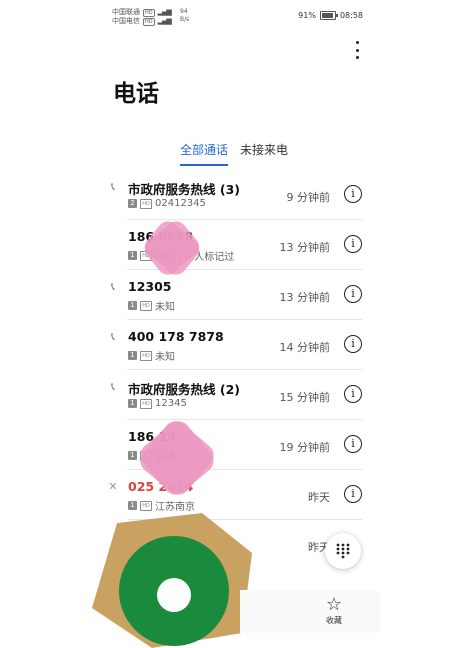  What do you see at coordinates (126, 12) in the screenshot?
I see `carrier-1: 中国联通` at bounding box center [126, 12].